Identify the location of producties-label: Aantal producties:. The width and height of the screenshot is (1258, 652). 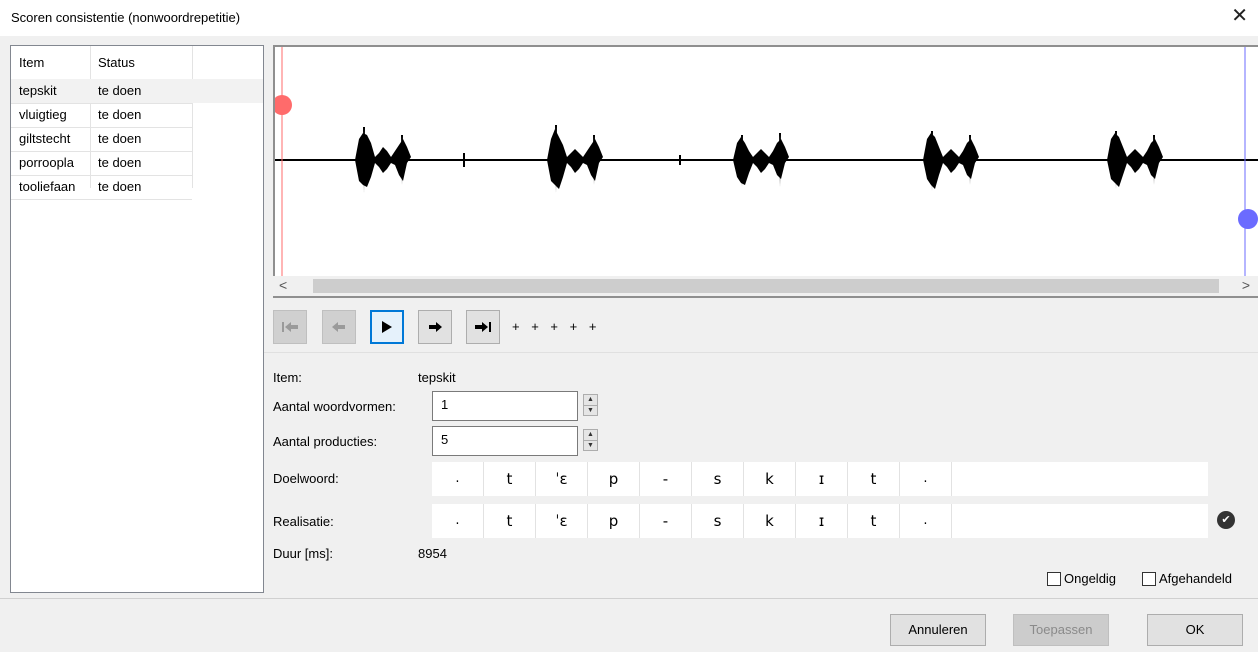
(325, 441).